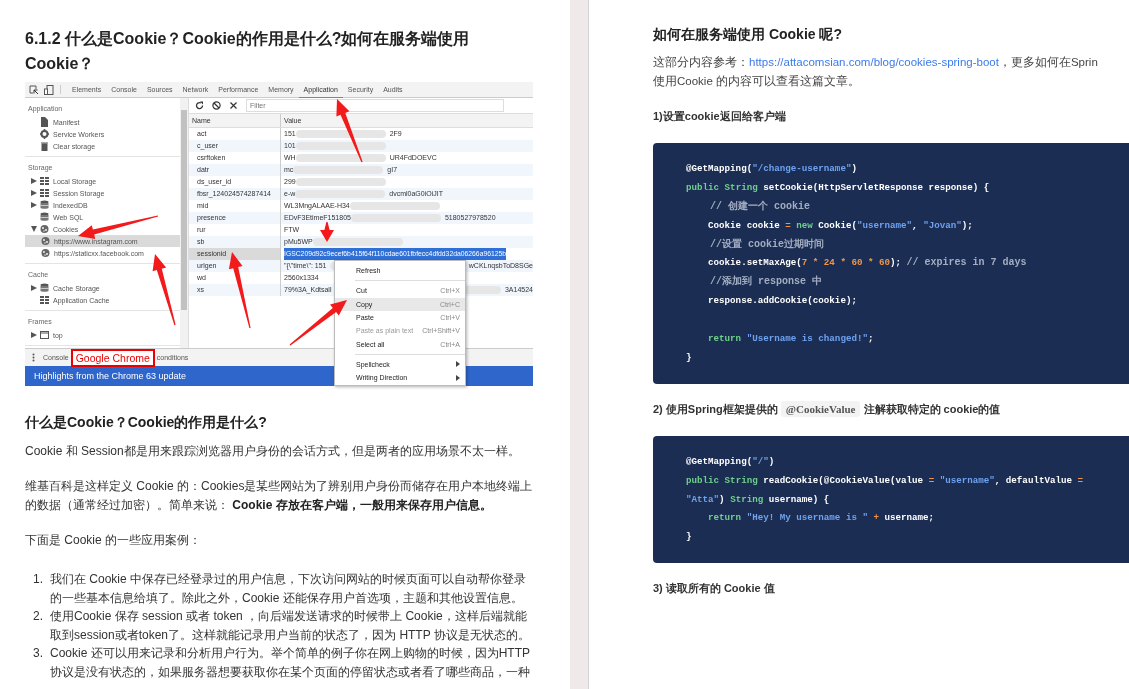  I want to click on code-line: //设置 cookie过期时间, so click(767, 244).